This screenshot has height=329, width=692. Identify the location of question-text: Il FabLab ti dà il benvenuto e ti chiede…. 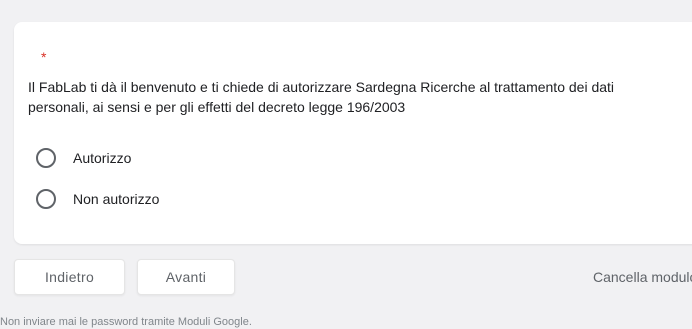
(321, 97).